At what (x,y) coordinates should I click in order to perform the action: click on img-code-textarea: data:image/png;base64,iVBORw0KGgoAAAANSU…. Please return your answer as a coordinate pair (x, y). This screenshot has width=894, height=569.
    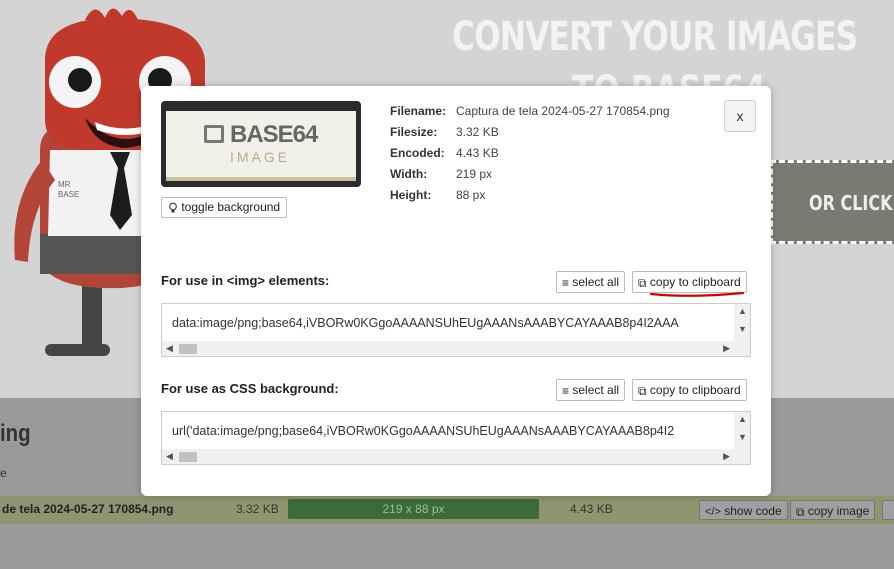
    Looking at the image, I should click on (456, 330).